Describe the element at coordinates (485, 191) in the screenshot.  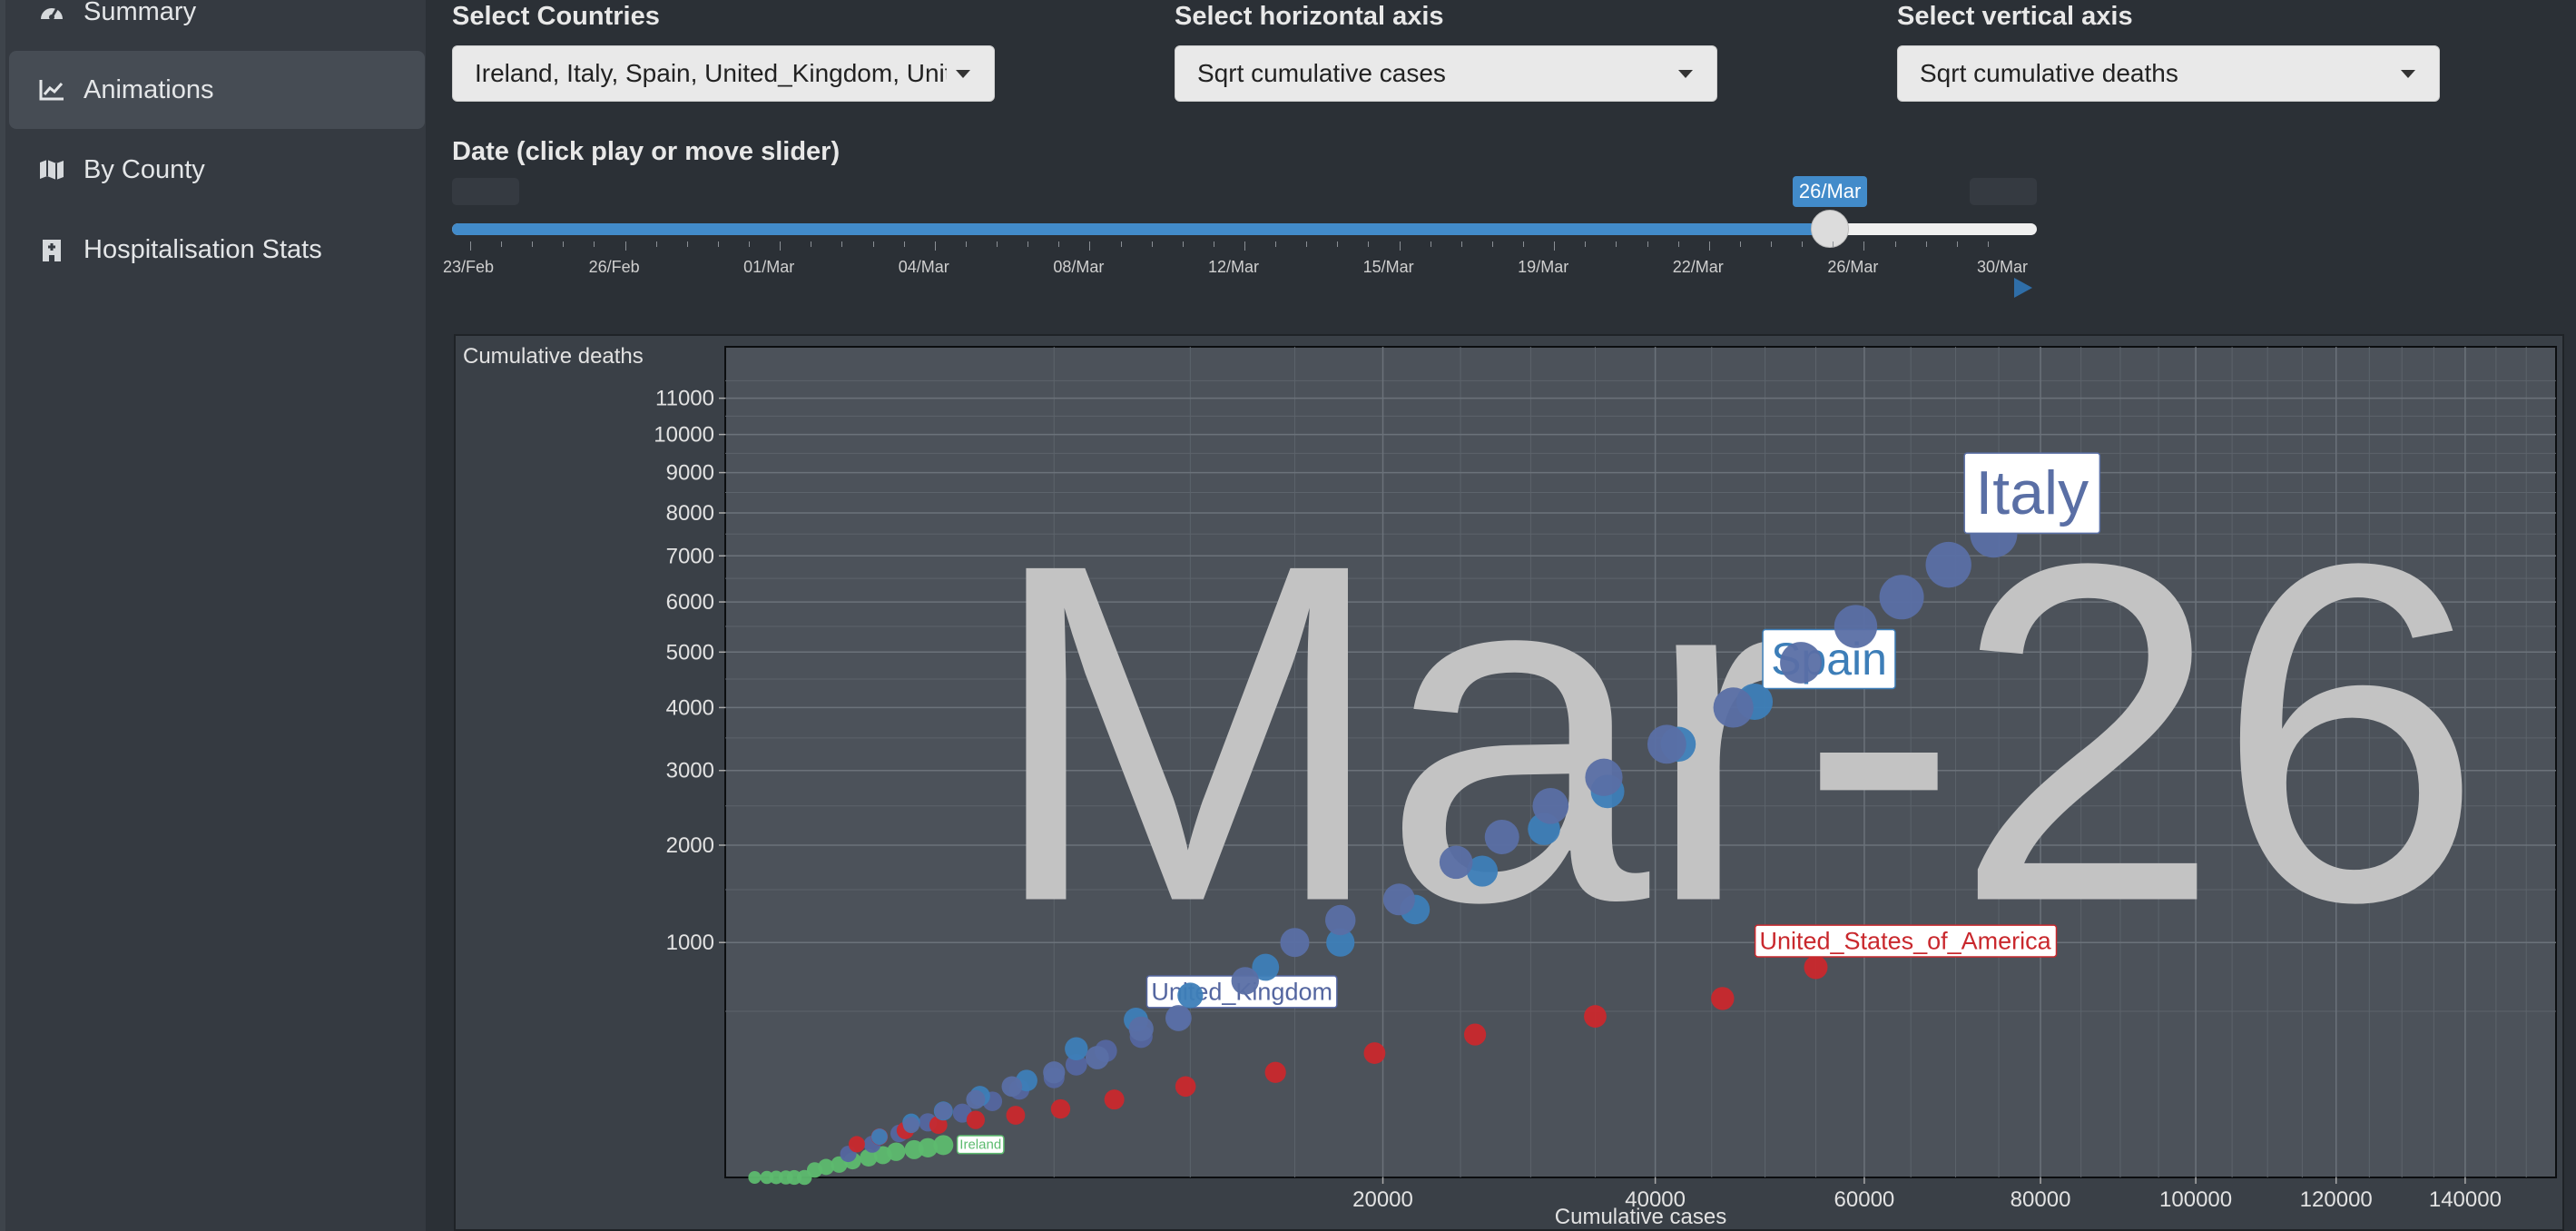
I see `slider-min-label` at that location.